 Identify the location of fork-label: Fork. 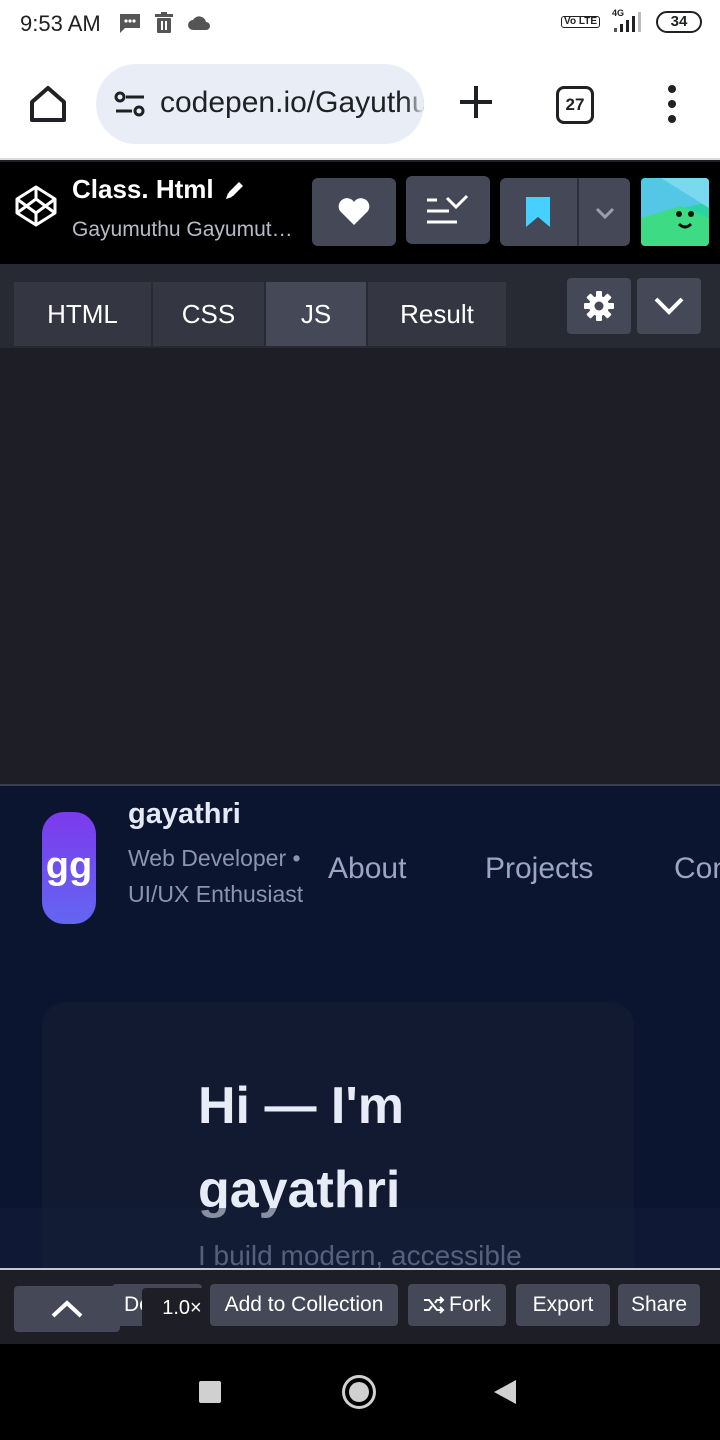
(470, 1304).